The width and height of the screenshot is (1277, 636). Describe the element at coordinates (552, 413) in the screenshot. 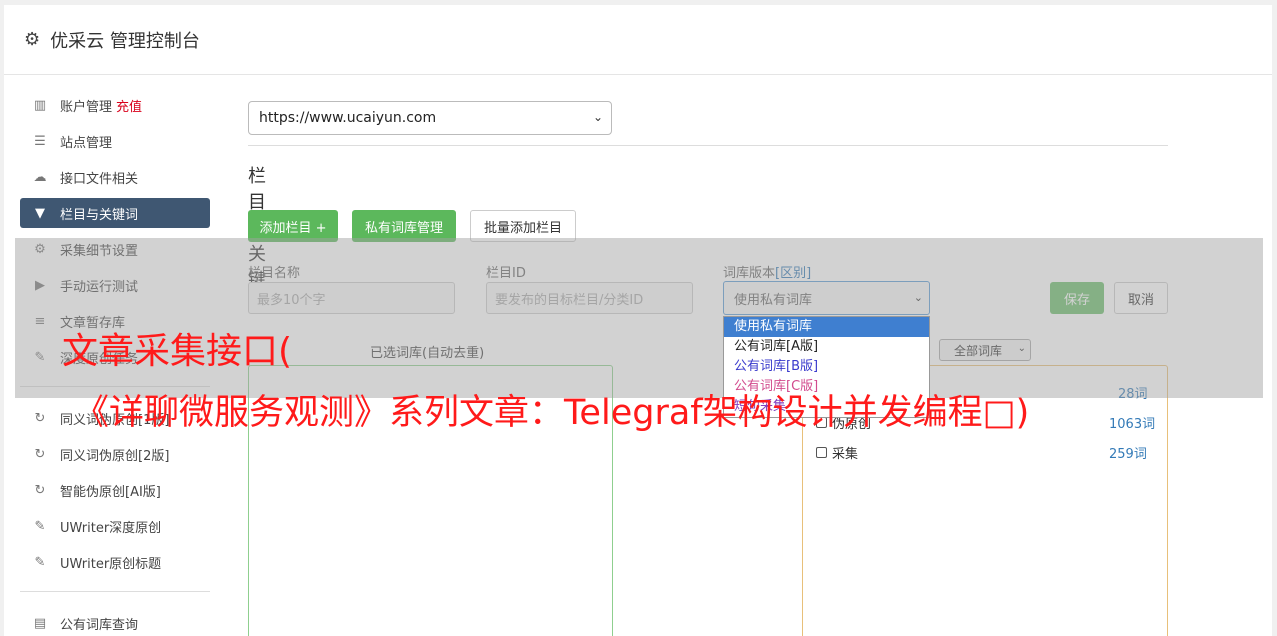

I see `watermark-line-2: 《详聊微服务观测》系列文章：Telegraf架构设计并发编程□)` at that location.